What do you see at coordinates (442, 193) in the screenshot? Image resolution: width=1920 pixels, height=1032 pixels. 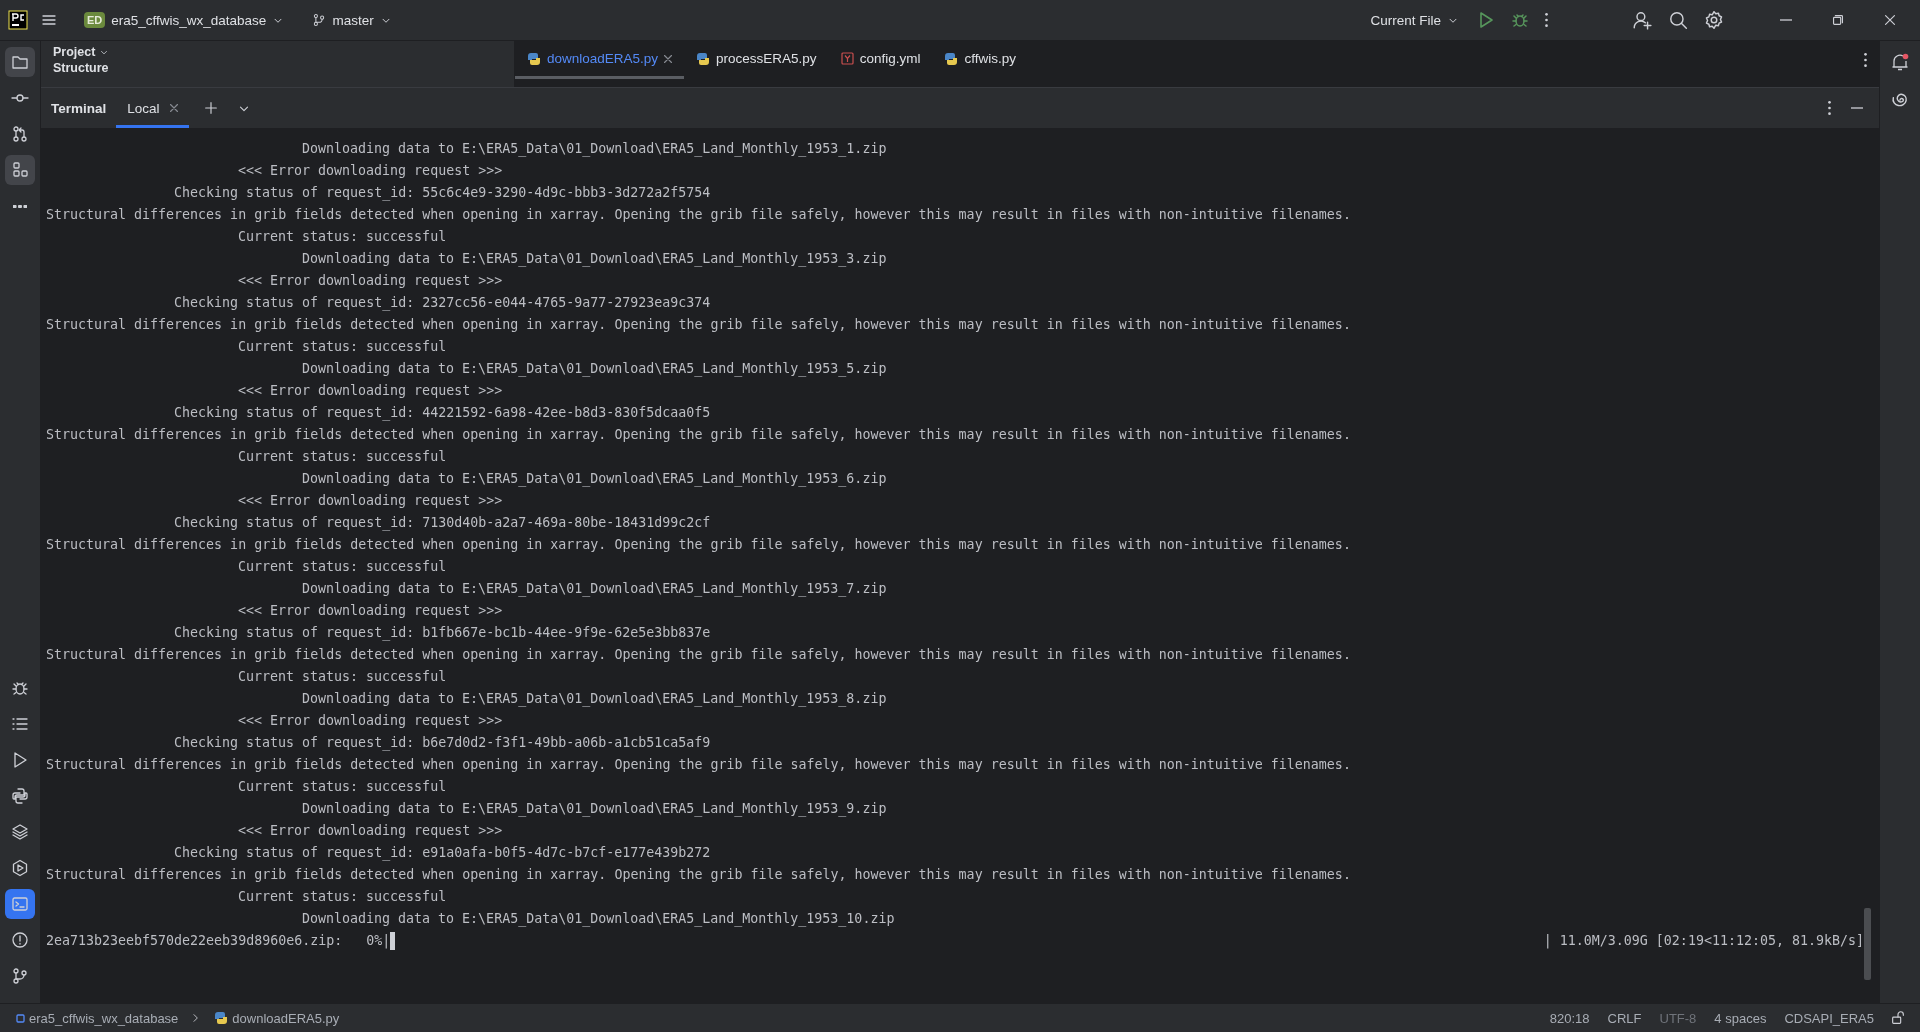 I see `terminal-line: Checking status of request_id: 55c6c4e9-3290-4d9c-bbb3-3d272a2f5754` at bounding box center [442, 193].